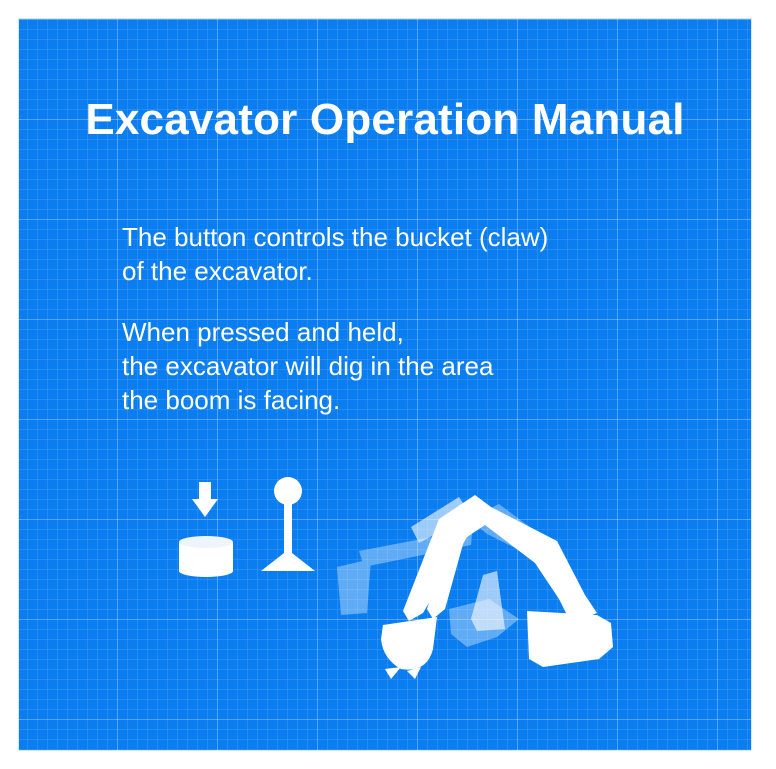  What do you see at coordinates (206, 556) in the screenshot?
I see `button-icon` at bounding box center [206, 556].